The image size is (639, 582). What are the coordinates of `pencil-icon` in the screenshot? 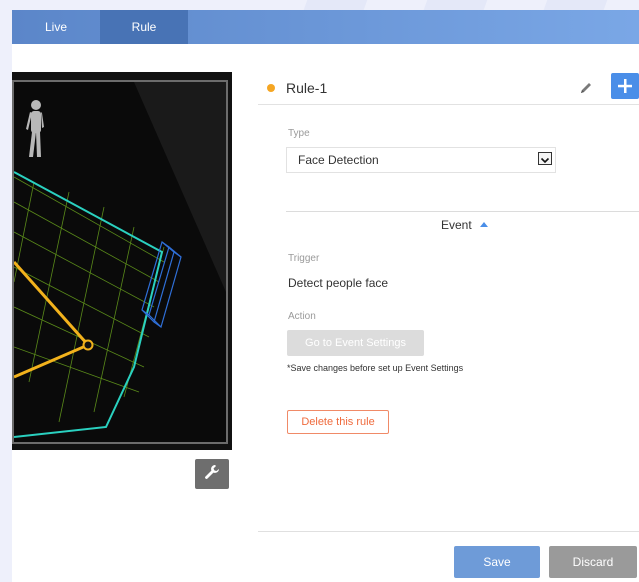 It's located at (586, 92).